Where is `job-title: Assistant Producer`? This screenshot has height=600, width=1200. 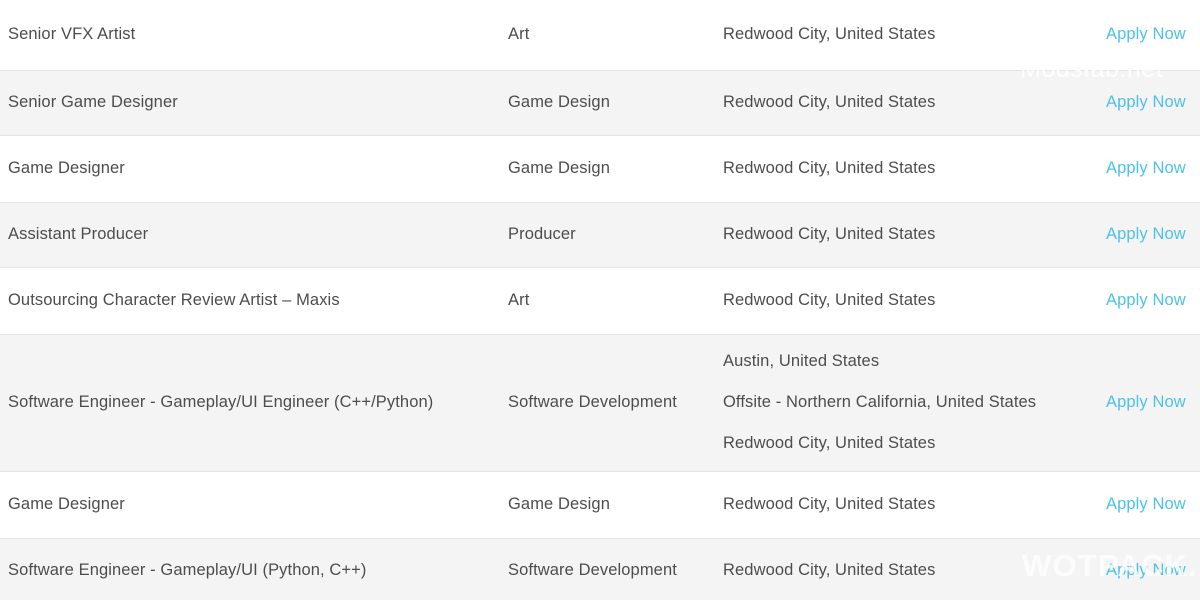
job-title: Assistant Producer is located at coordinates (78, 234).